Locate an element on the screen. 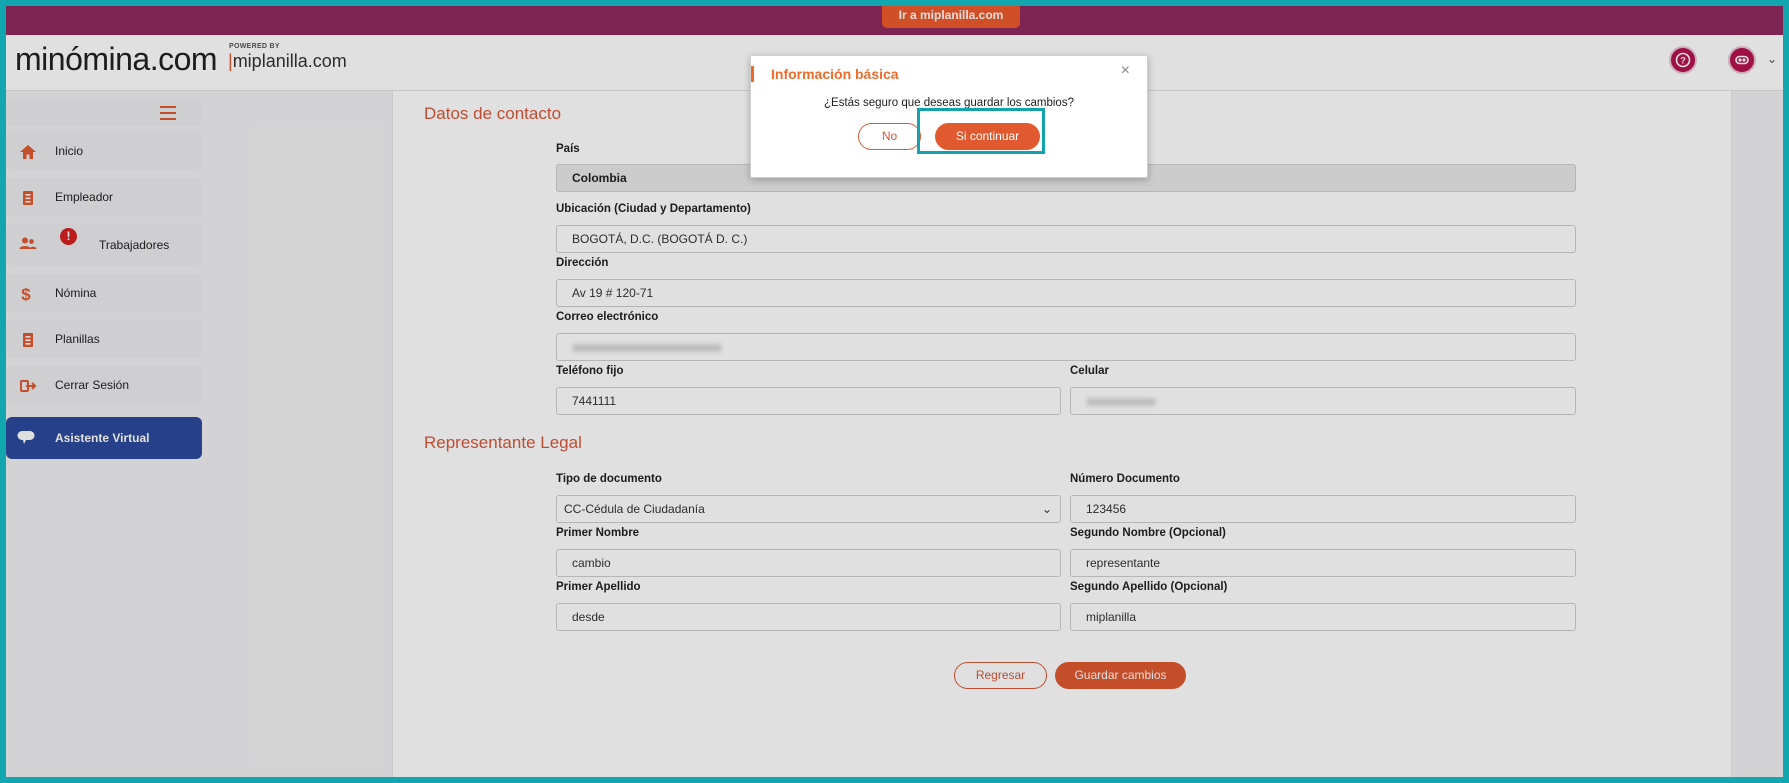 This screenshot has height=783, width=1789. telefono-label: Teléfono fijo is located at coordinates (590, 371).